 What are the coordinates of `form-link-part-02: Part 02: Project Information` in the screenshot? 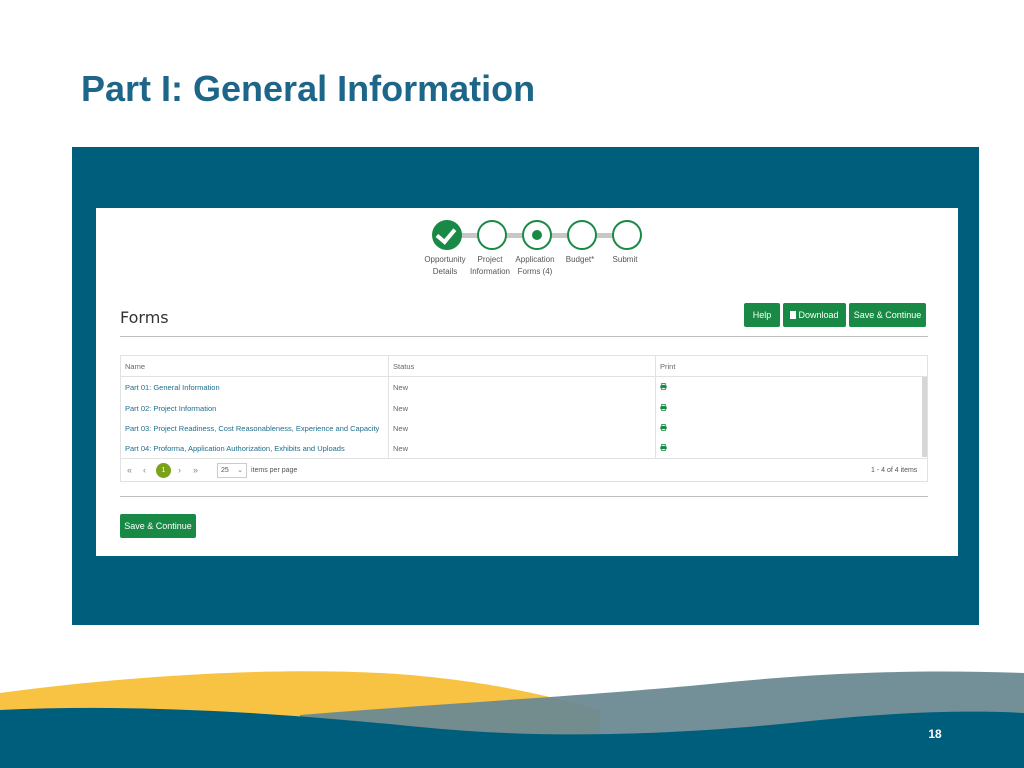 It's located at (170, 408).